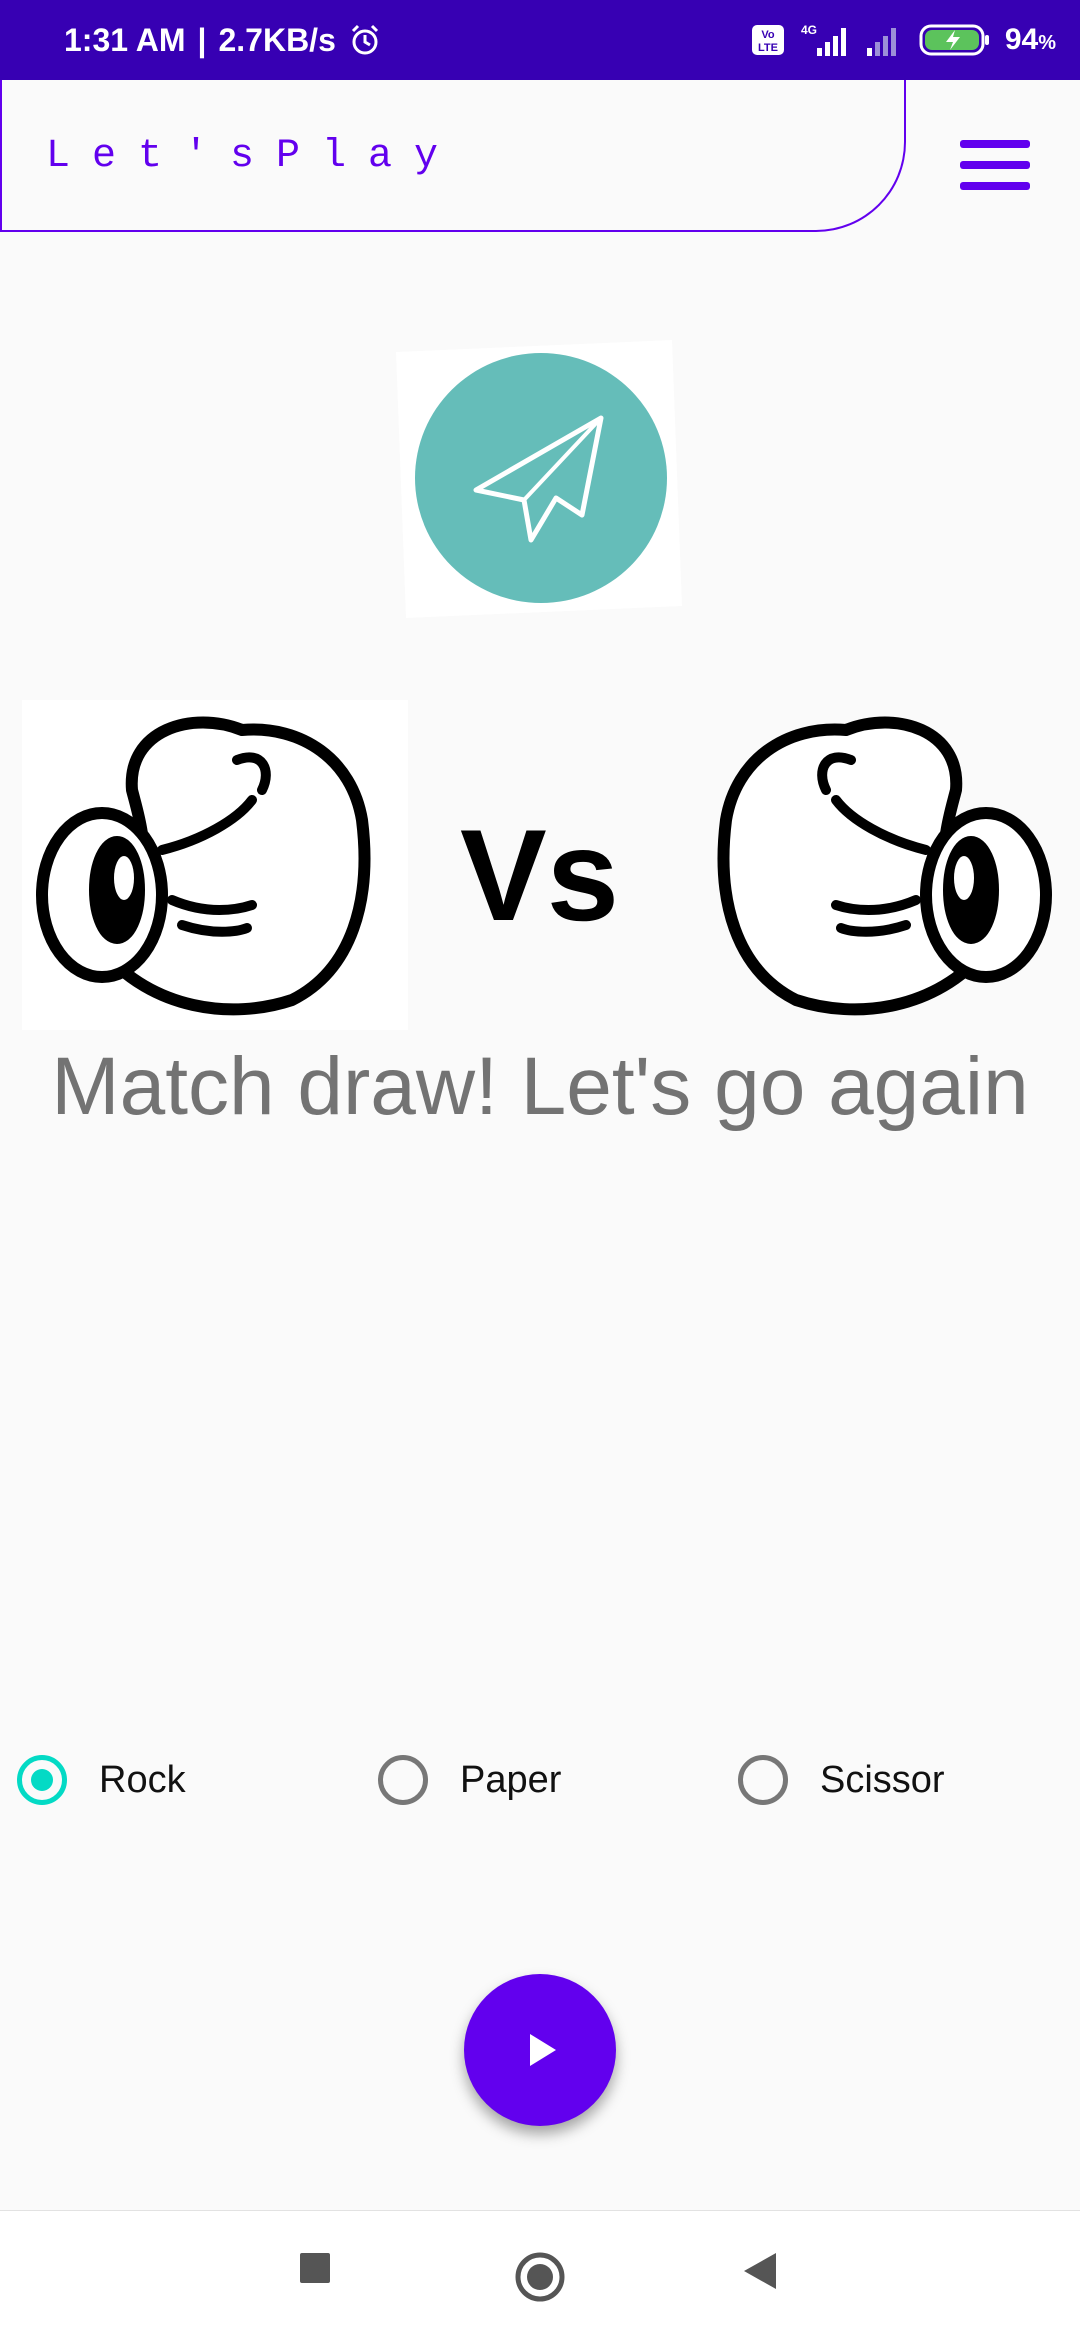  I want to click on volte-icon: Vo LTE, so click(767, 40).